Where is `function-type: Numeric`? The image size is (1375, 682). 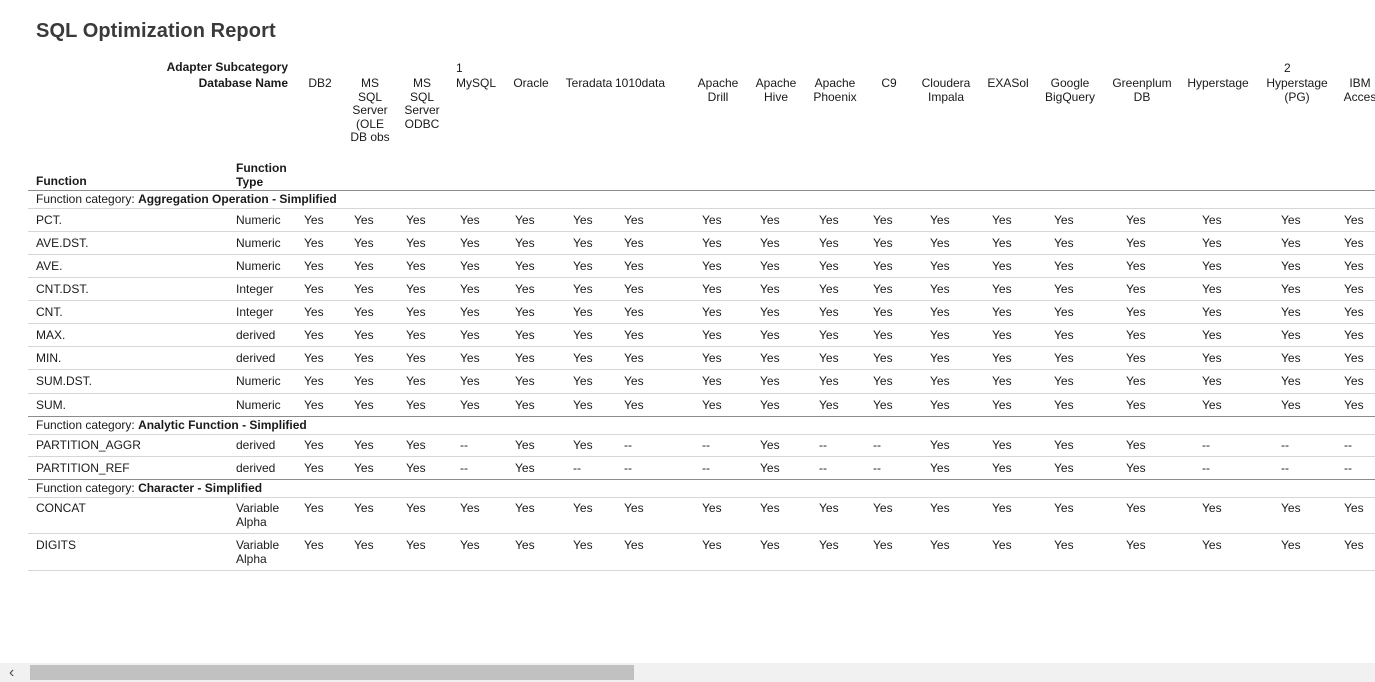 function-type: Numeric is located at coordinates (258, 243).